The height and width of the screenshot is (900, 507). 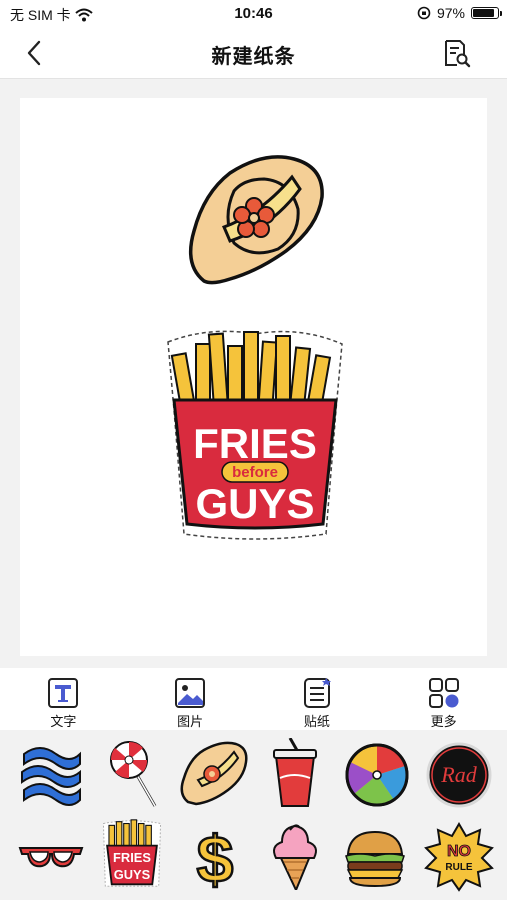 I want to click on image-icon, so click(x=190, y=693).